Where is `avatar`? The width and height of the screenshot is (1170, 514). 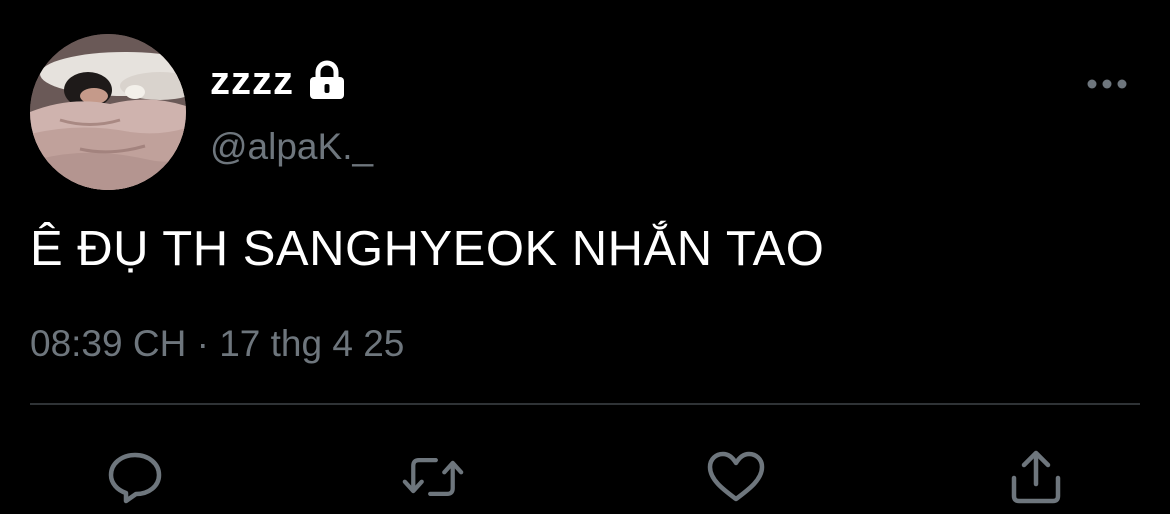 avatar is located at coordinates (108, 112).